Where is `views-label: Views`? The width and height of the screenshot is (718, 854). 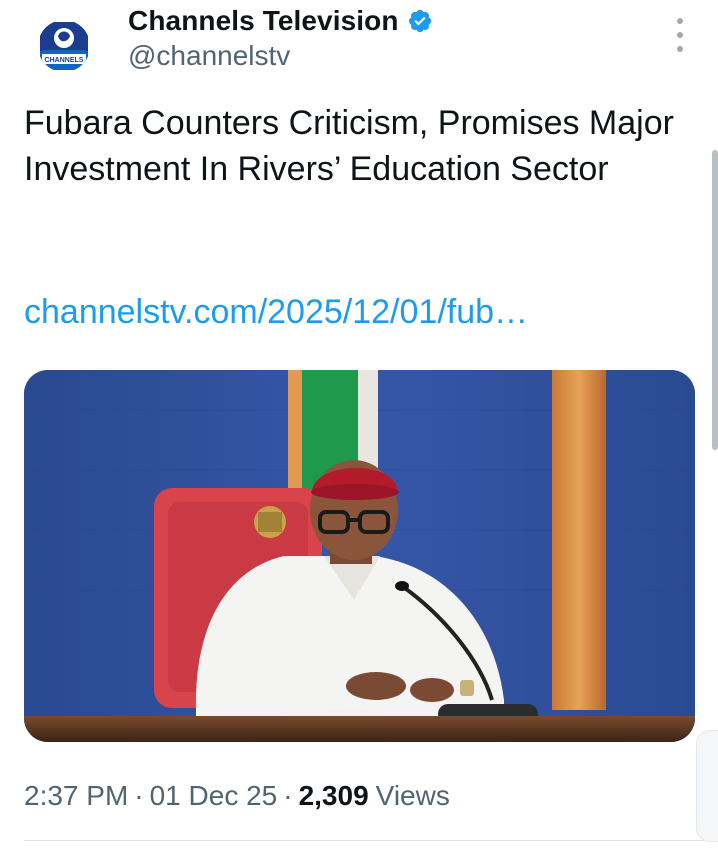 views-label: Views is located at coordinates (412, 795).